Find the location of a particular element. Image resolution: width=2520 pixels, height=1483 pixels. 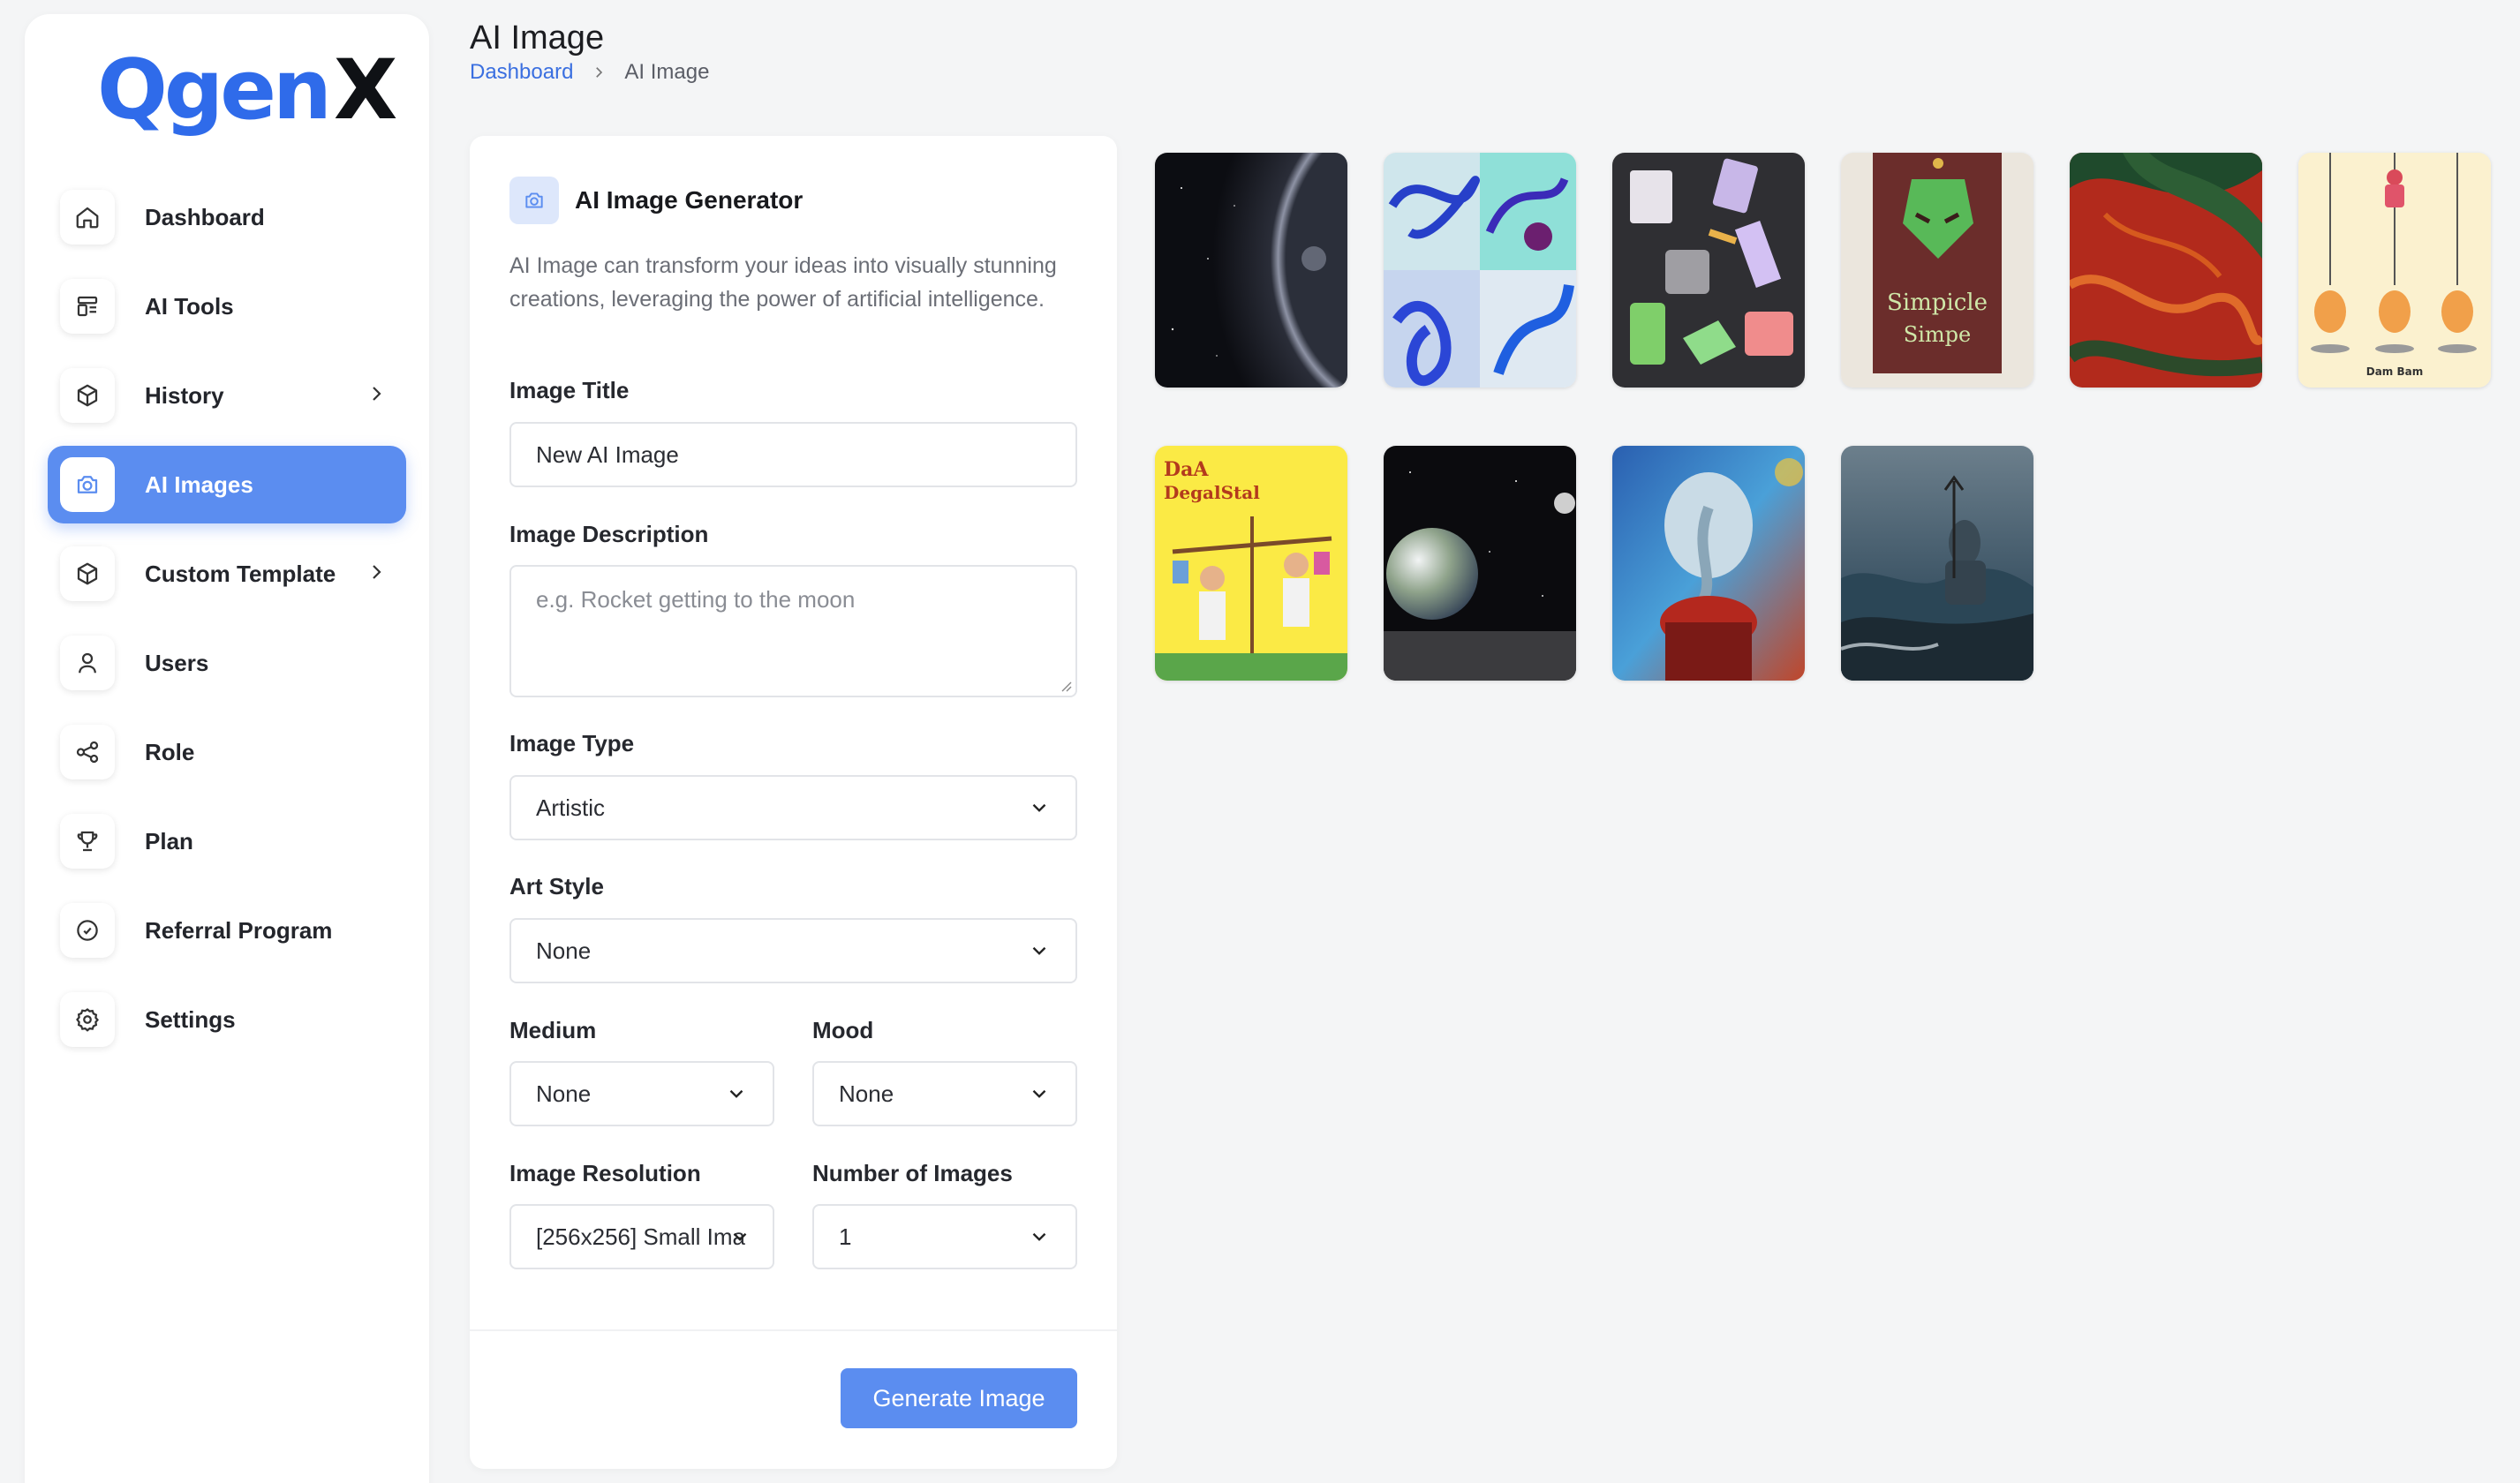

hanging-pots-image: Dam Bam is located at coordinates (2394, 270).